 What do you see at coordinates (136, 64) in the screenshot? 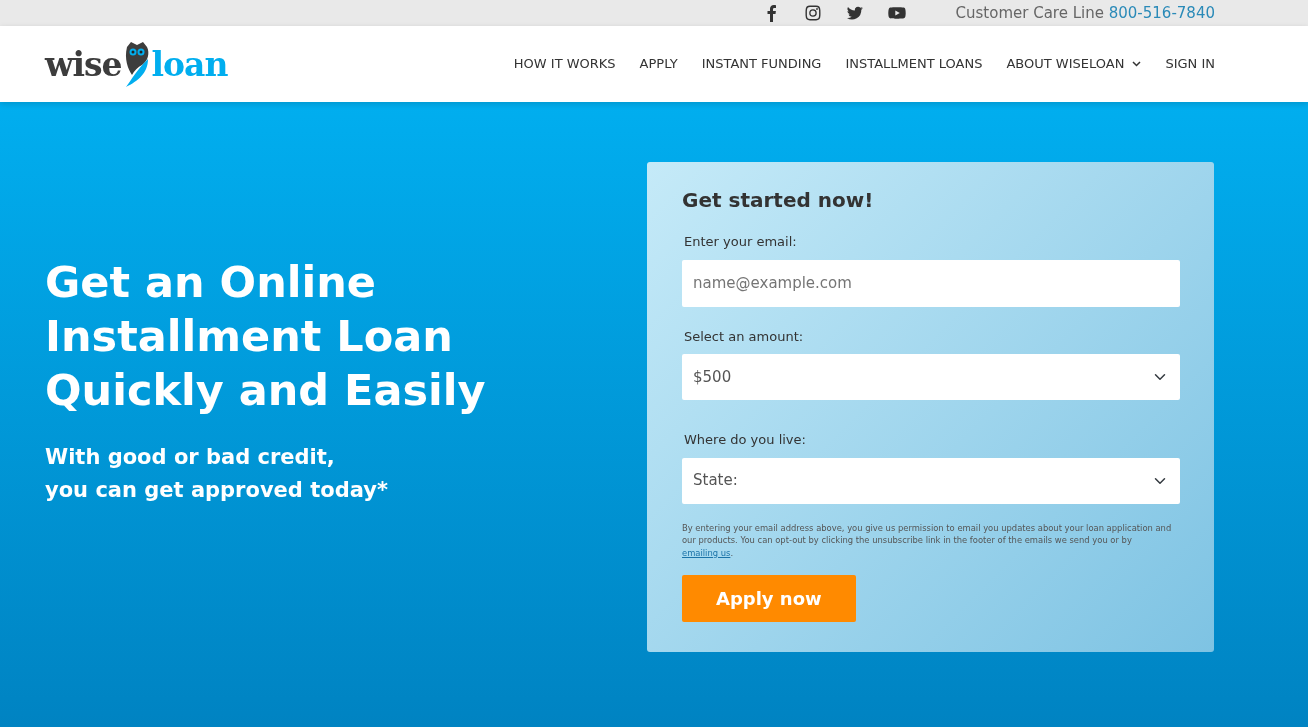
I see `logo: wise loan` at bounding box center [136, 64].